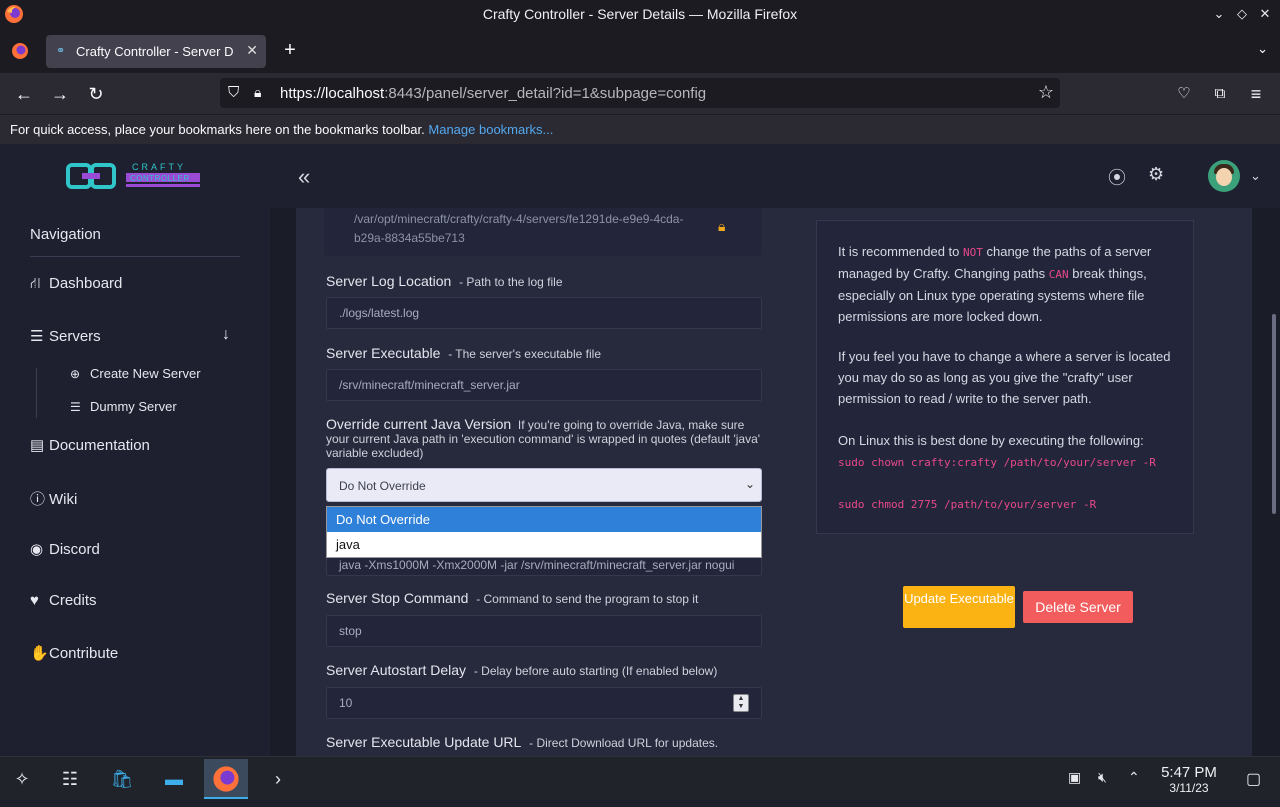 The image size is (1280, 807). I want to click on sidebar-item-dashboard: ⛙ Dashboard, so click(76, 284).